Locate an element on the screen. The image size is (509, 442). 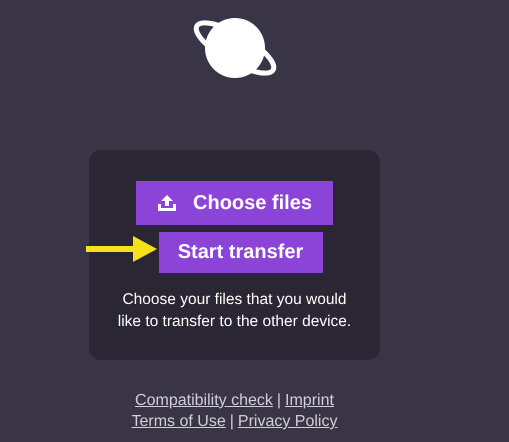
choose-files-button: Choose files is located at coordinates (234, 203).